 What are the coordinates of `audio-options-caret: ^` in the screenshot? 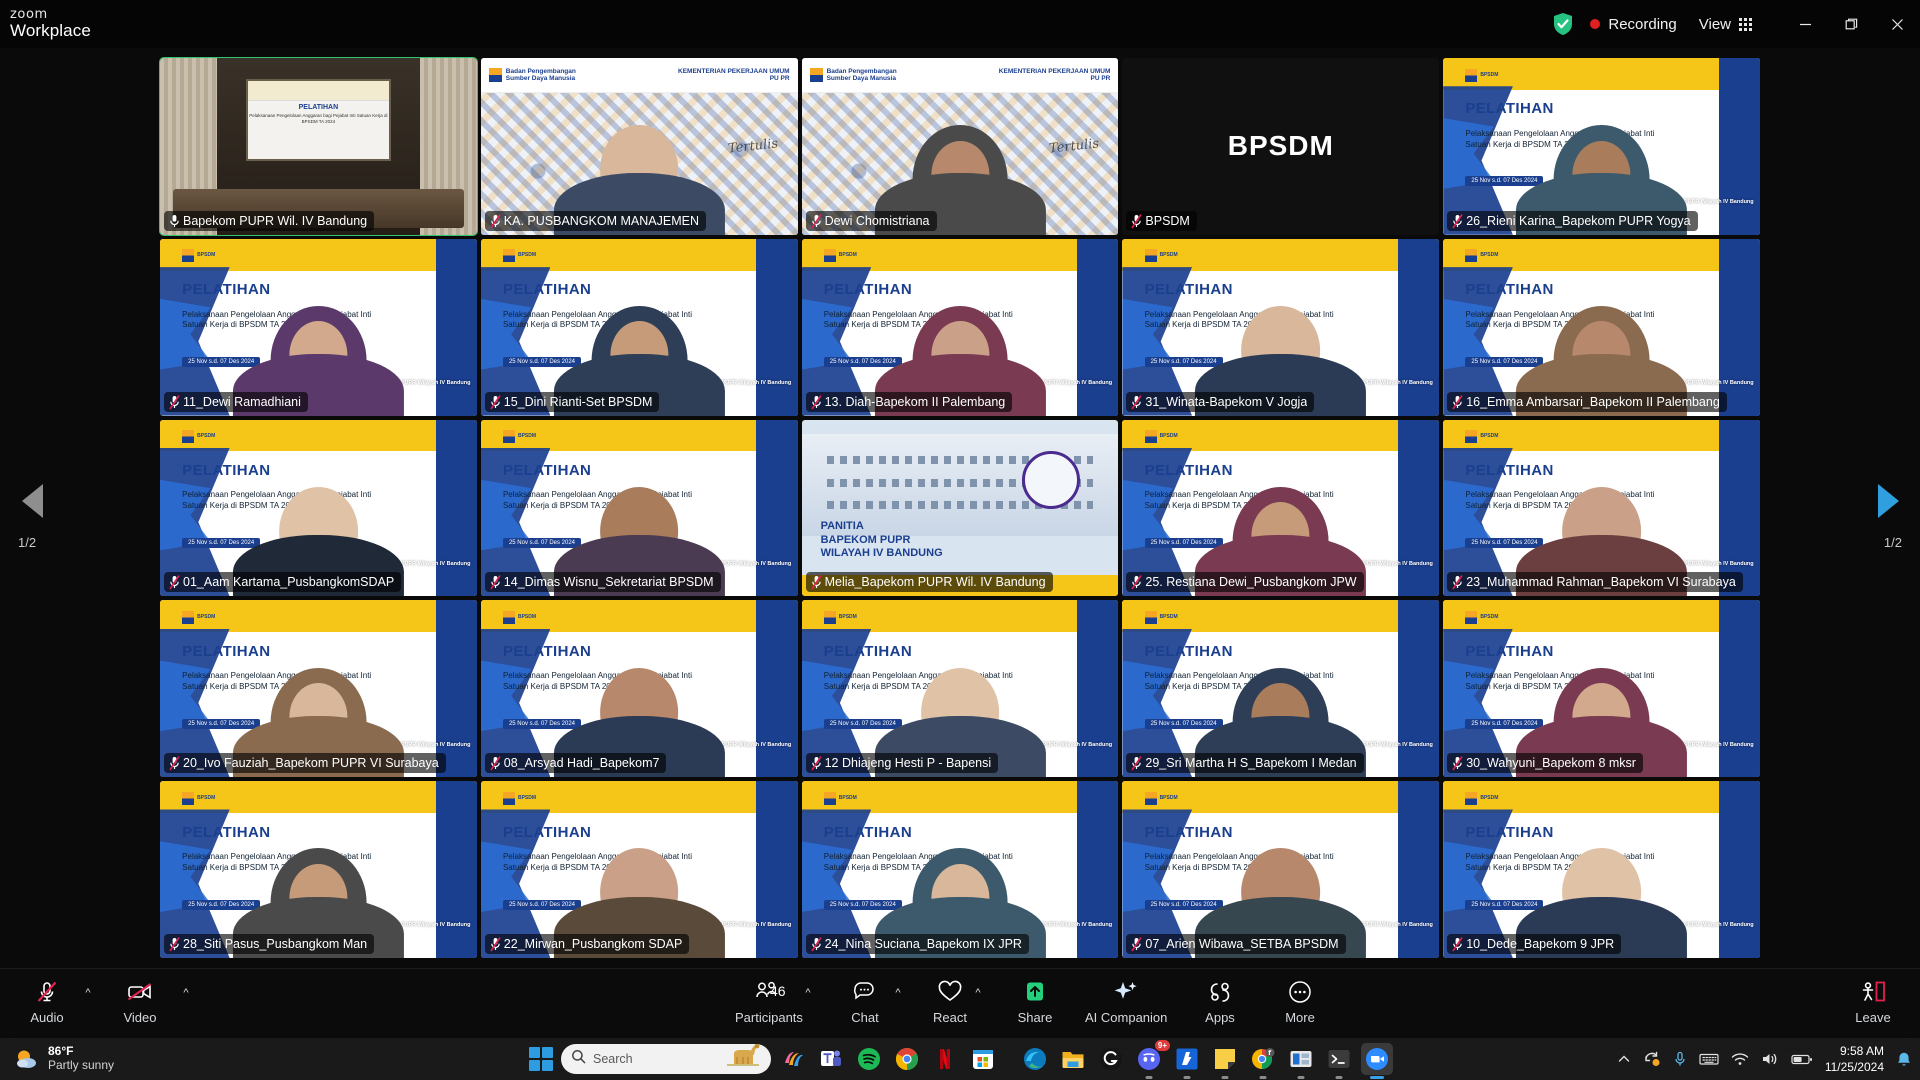 It's located at (88, 993).